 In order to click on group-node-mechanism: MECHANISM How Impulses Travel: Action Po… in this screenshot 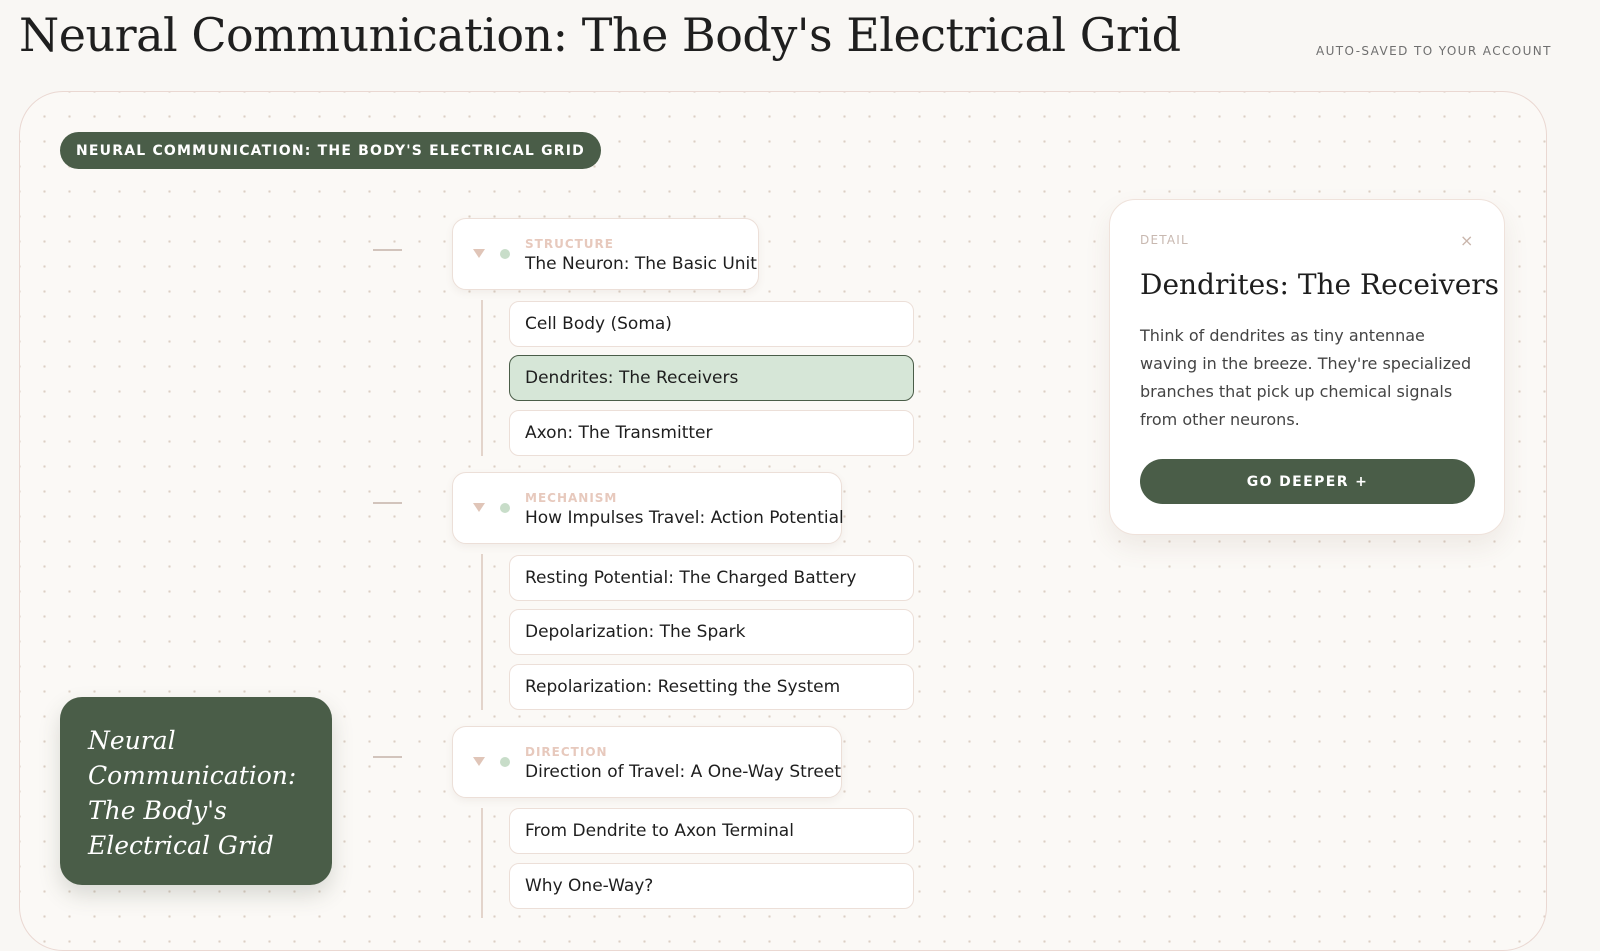, I will do `click(648, 508)`.